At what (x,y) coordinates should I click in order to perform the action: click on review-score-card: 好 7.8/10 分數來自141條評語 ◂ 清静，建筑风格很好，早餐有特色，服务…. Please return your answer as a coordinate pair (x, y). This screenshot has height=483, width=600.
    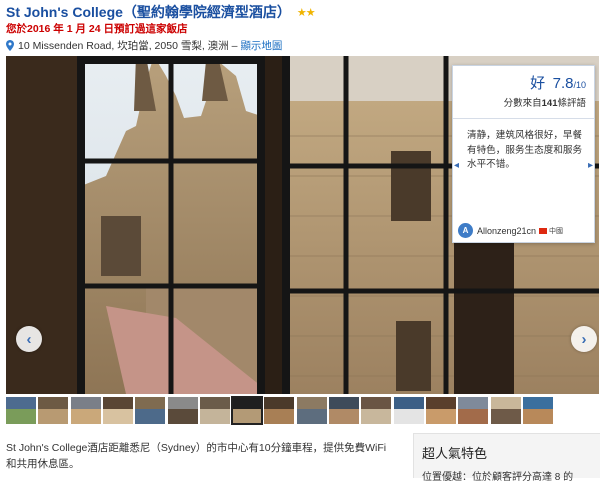
    Looking at the image, I should click on (523, 154).